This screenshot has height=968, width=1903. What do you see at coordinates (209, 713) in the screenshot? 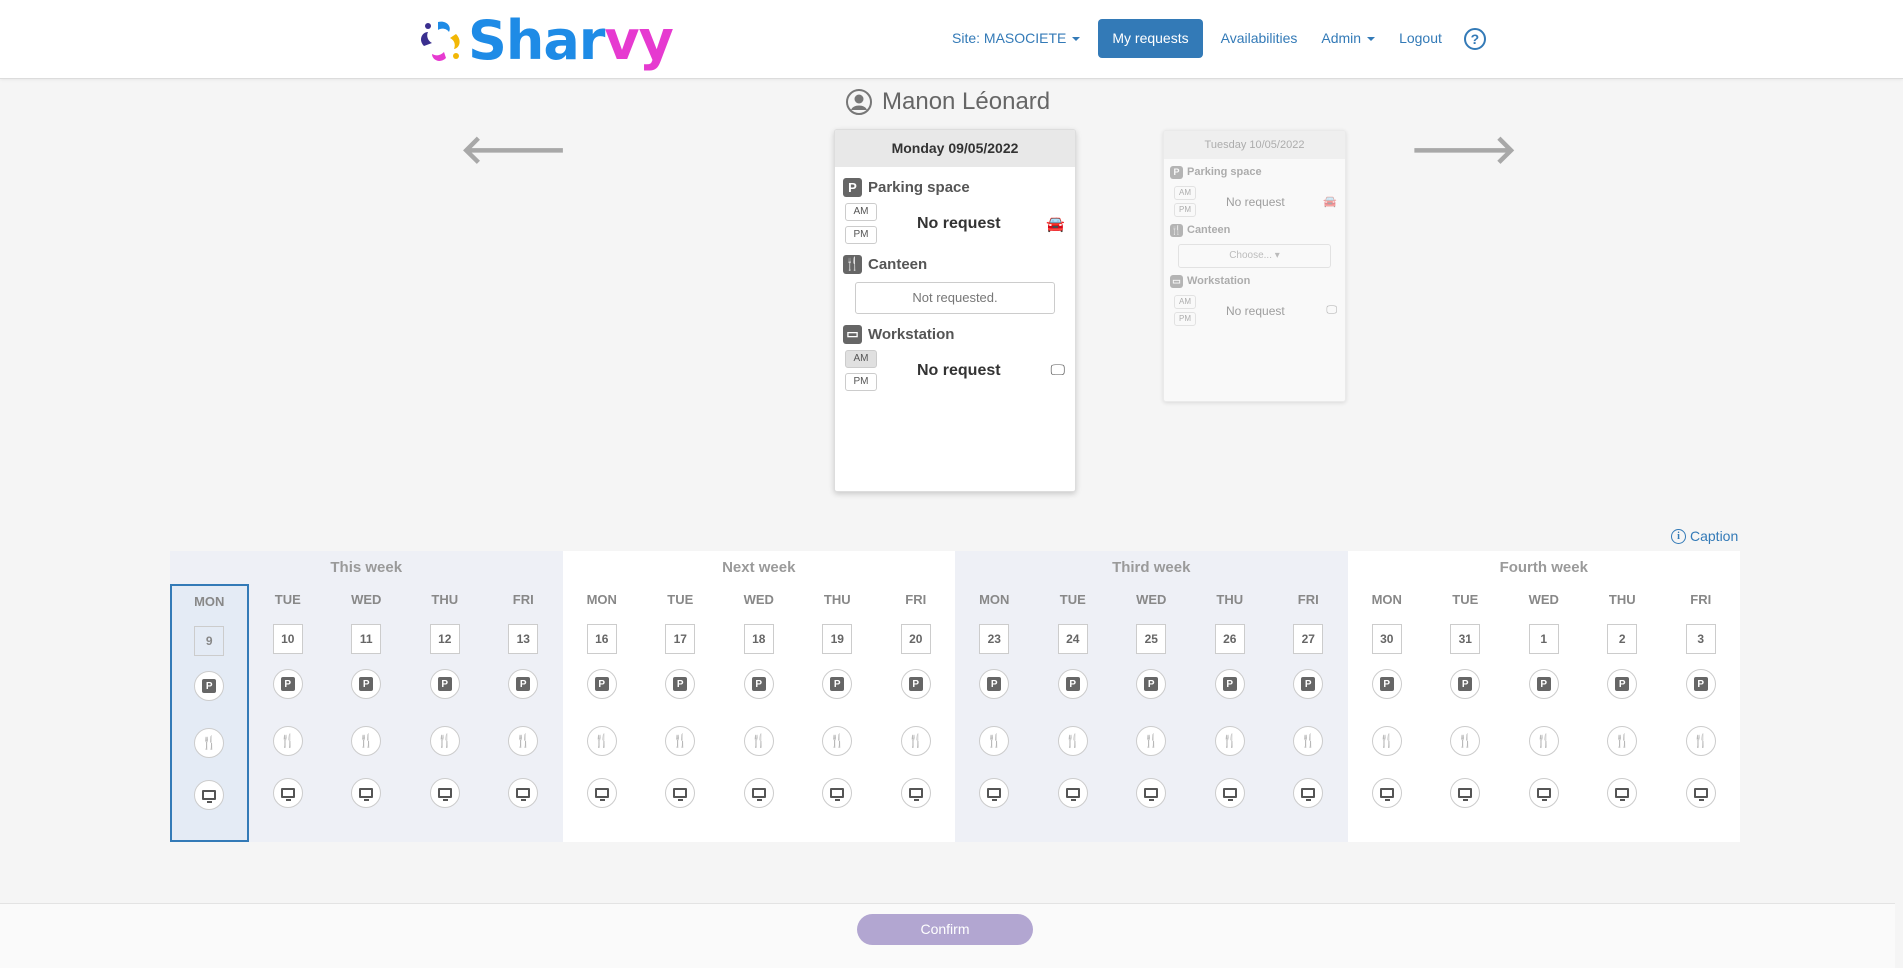
I see `calendar-day: MON 9 P 🍴` at bounding box center [209, 713].